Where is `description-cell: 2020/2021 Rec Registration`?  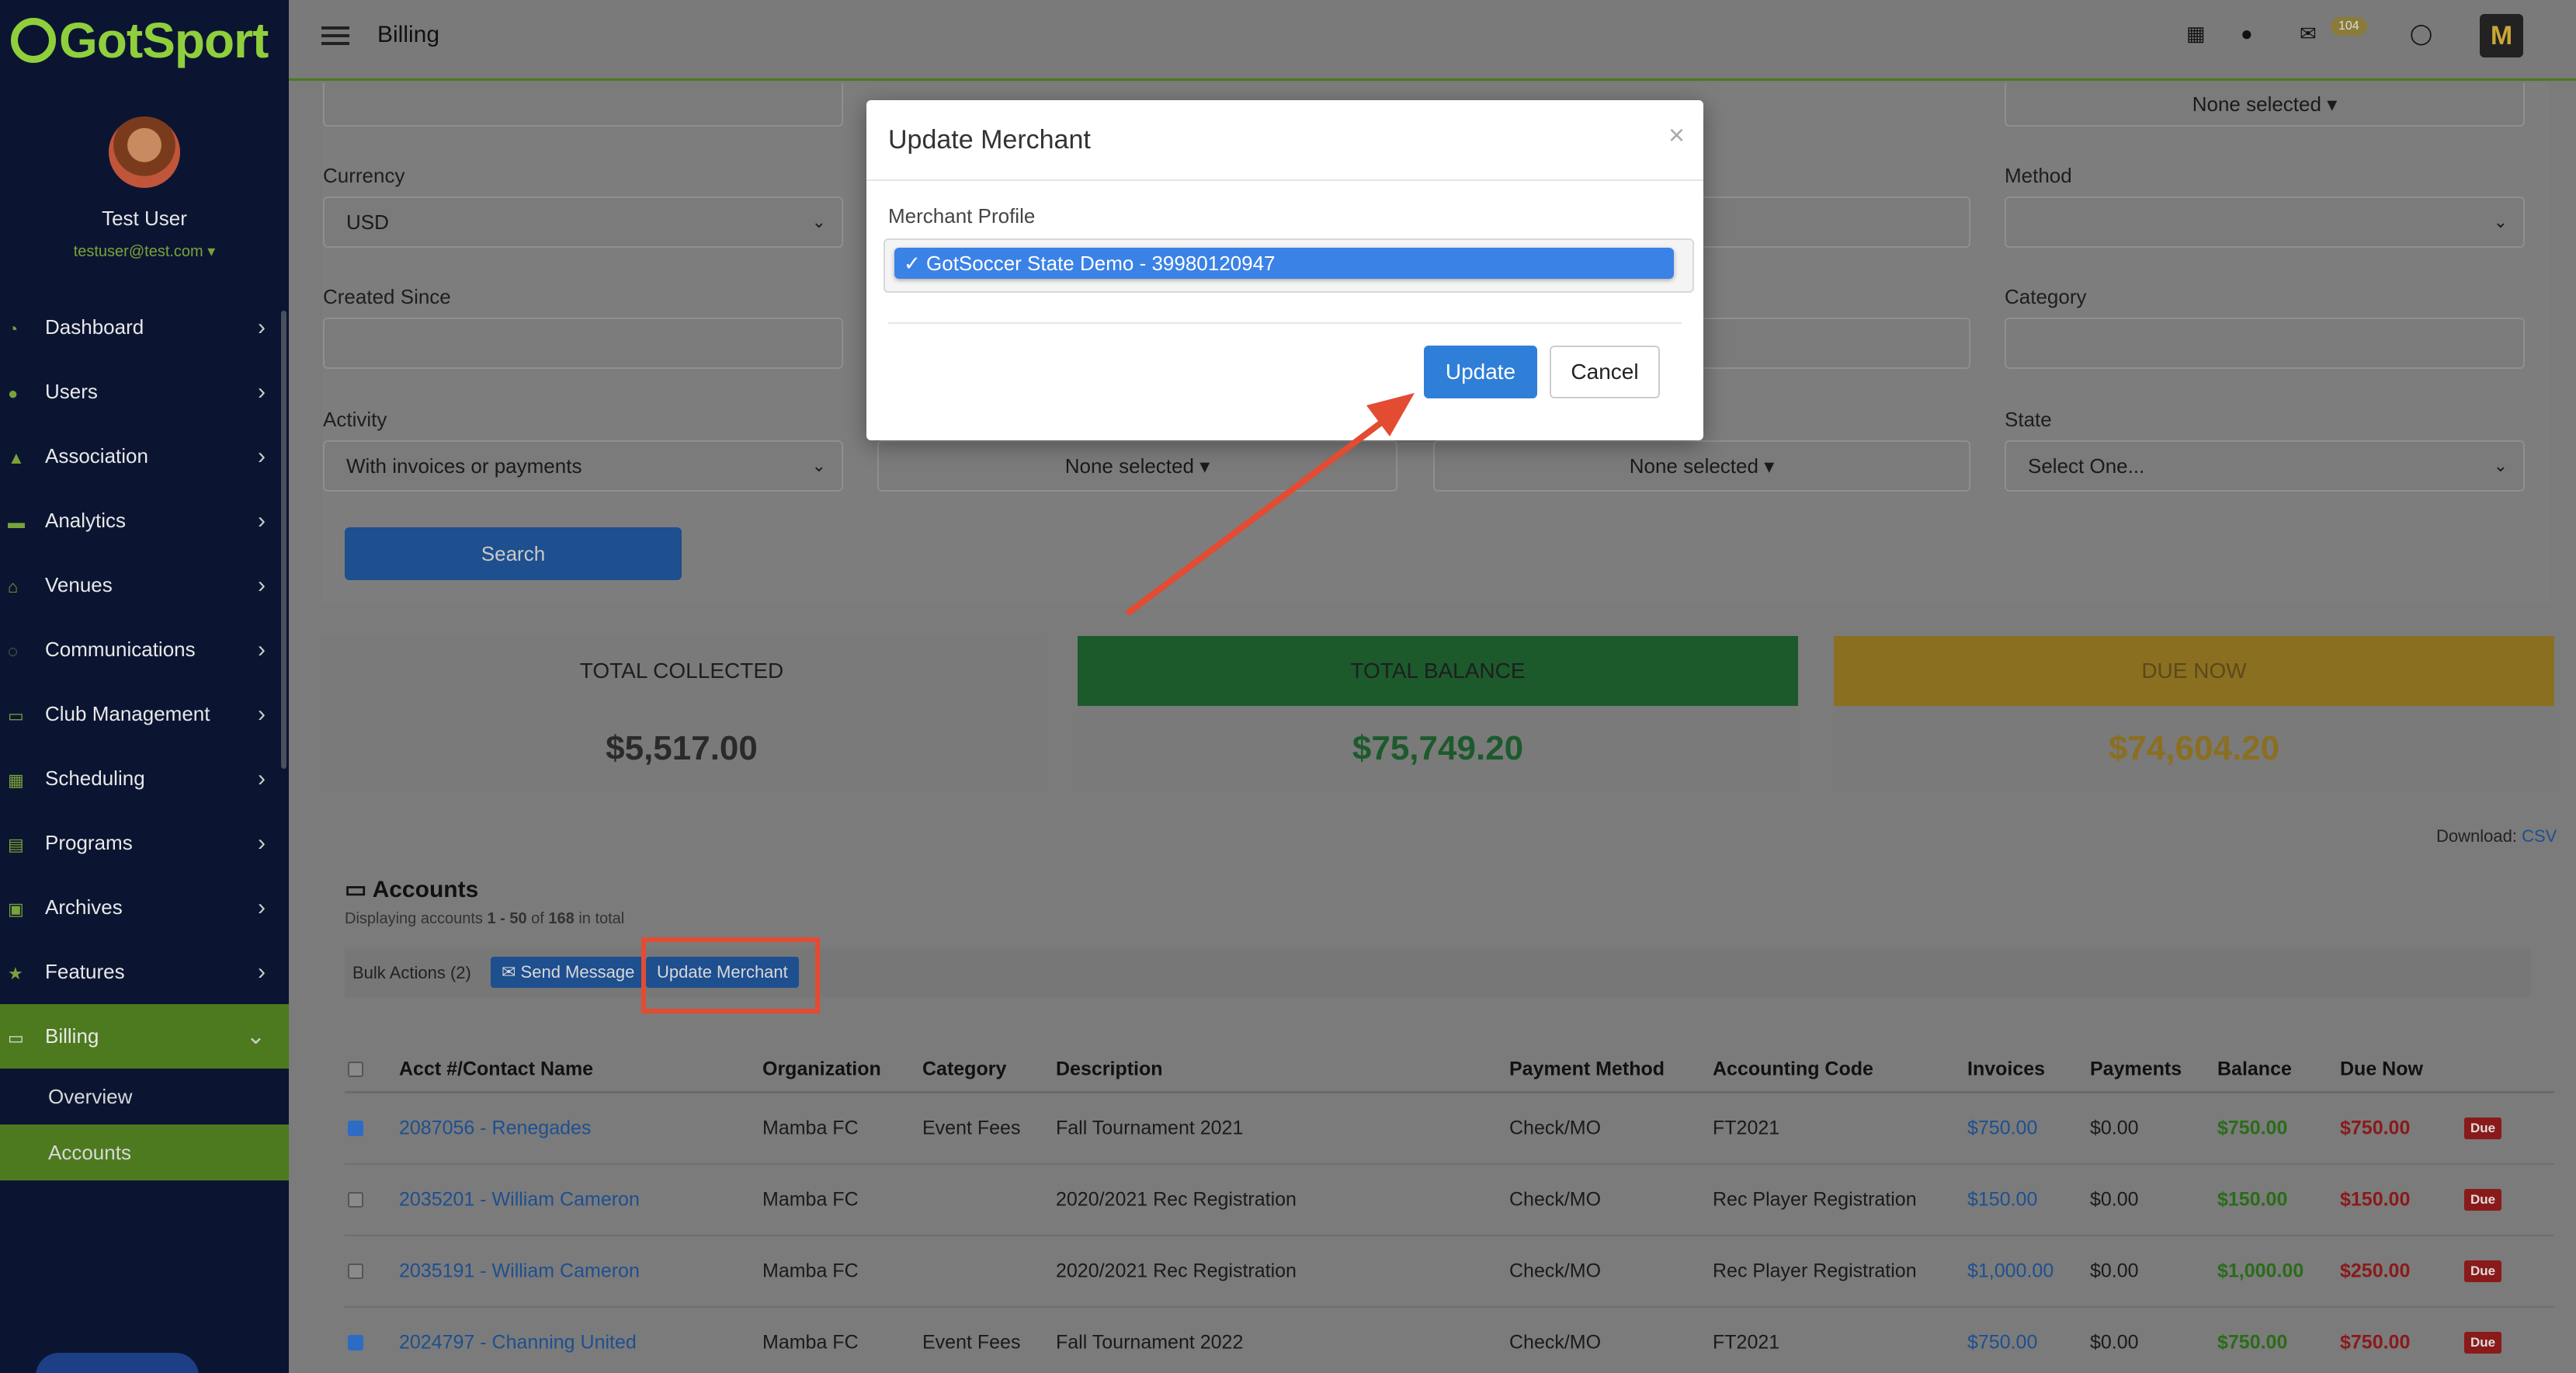 description-cell: 2020/2021 Rec Registration is located at coordinates (1176, 1199).